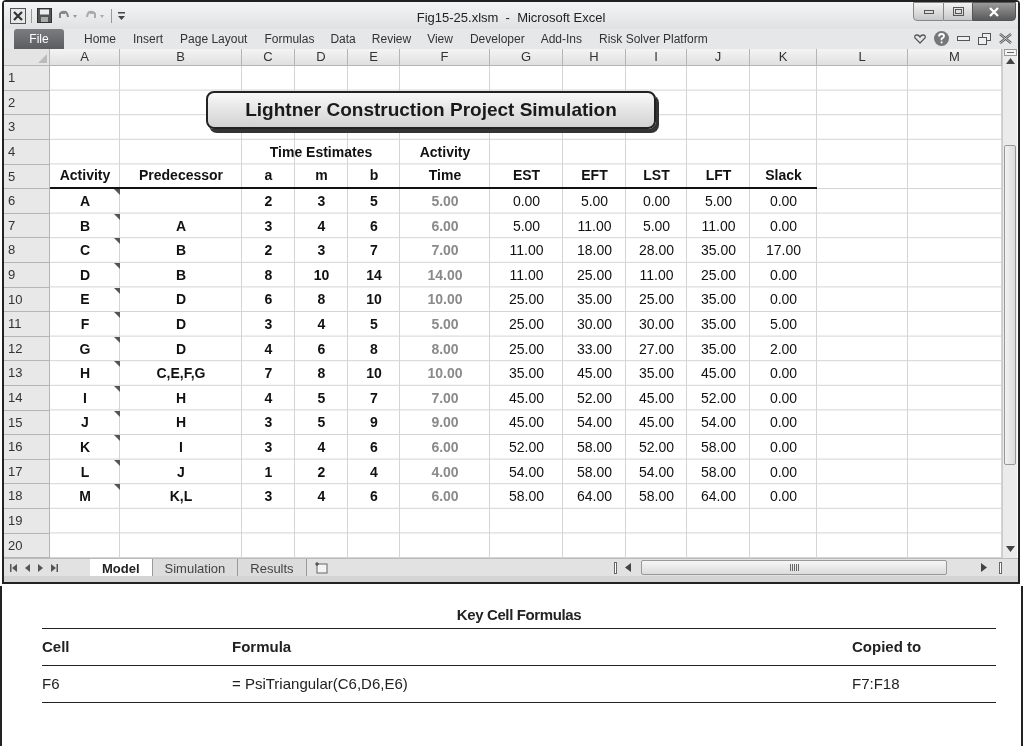  Describe the element at coordinates (862, 58) in the screenshot. I see `column-header: L` at that location.